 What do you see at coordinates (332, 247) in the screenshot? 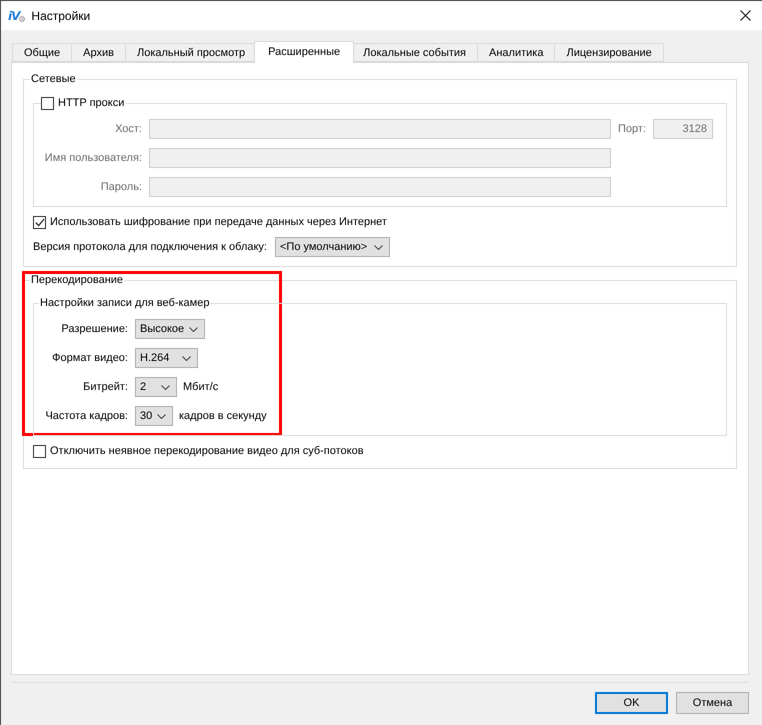
I see `dropdown: <По умолчанию>` at bounding box center [332, 247].